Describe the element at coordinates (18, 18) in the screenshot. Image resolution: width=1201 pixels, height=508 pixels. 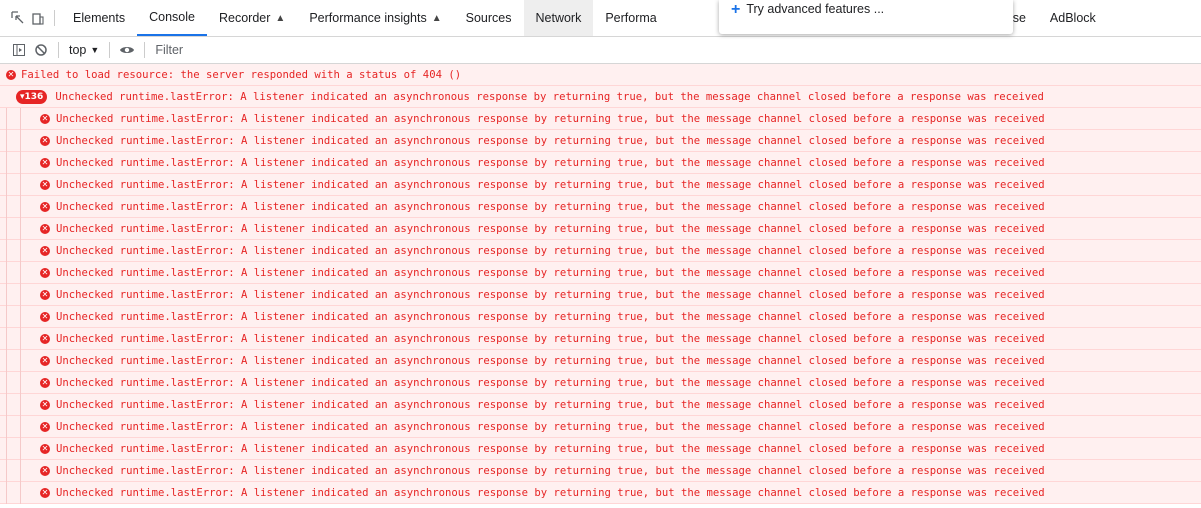
I see `inspect-element-icon` at that location.